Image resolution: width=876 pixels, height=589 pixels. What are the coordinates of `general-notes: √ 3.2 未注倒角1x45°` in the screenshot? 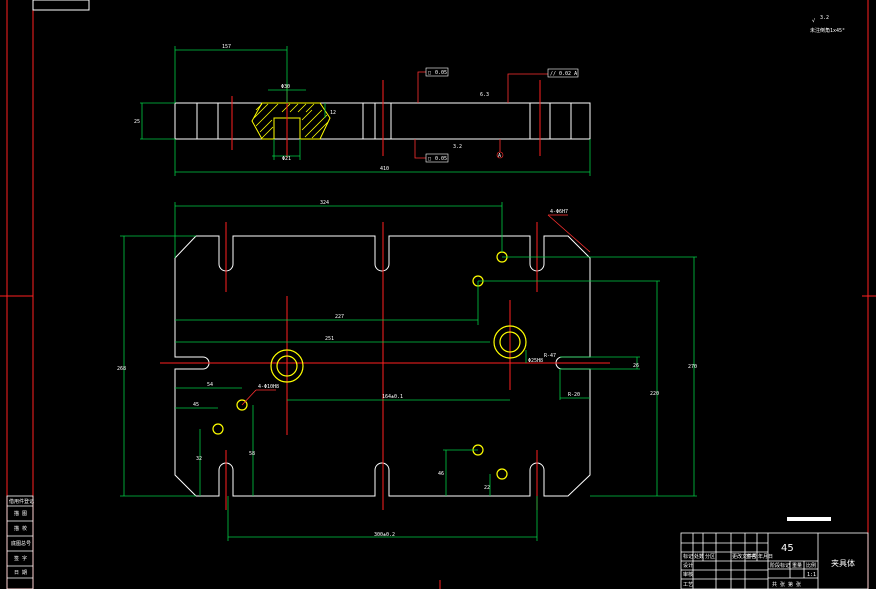 It's located at (827, 24).